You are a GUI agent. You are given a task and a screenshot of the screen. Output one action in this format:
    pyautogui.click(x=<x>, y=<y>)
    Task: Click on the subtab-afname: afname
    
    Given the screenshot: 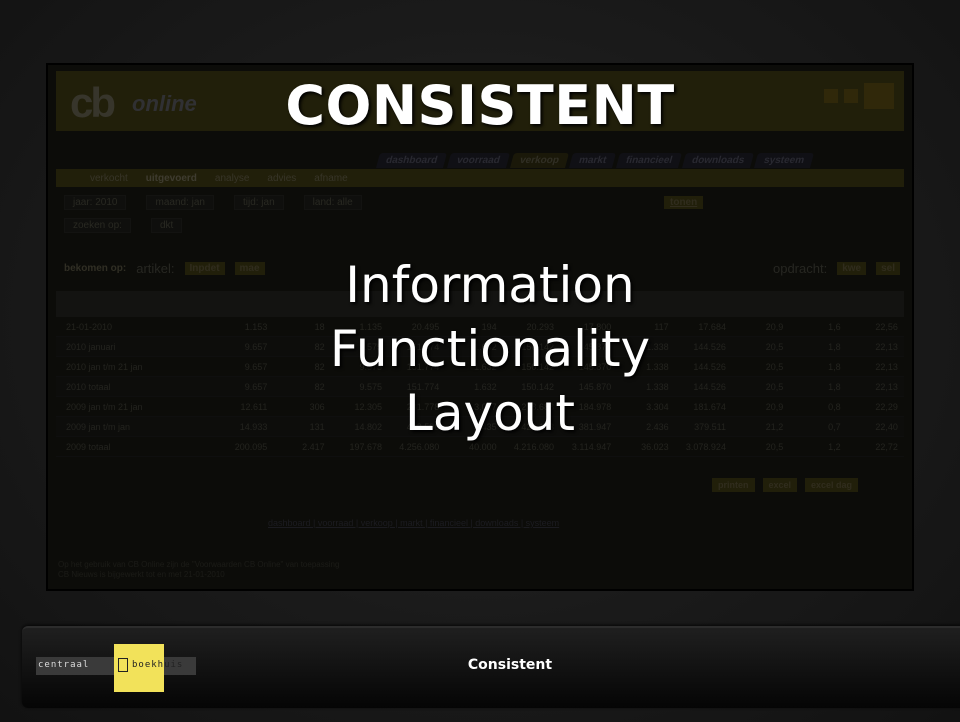 What is the action you would take?
    pyautogui.click(x=330, y=178)
    